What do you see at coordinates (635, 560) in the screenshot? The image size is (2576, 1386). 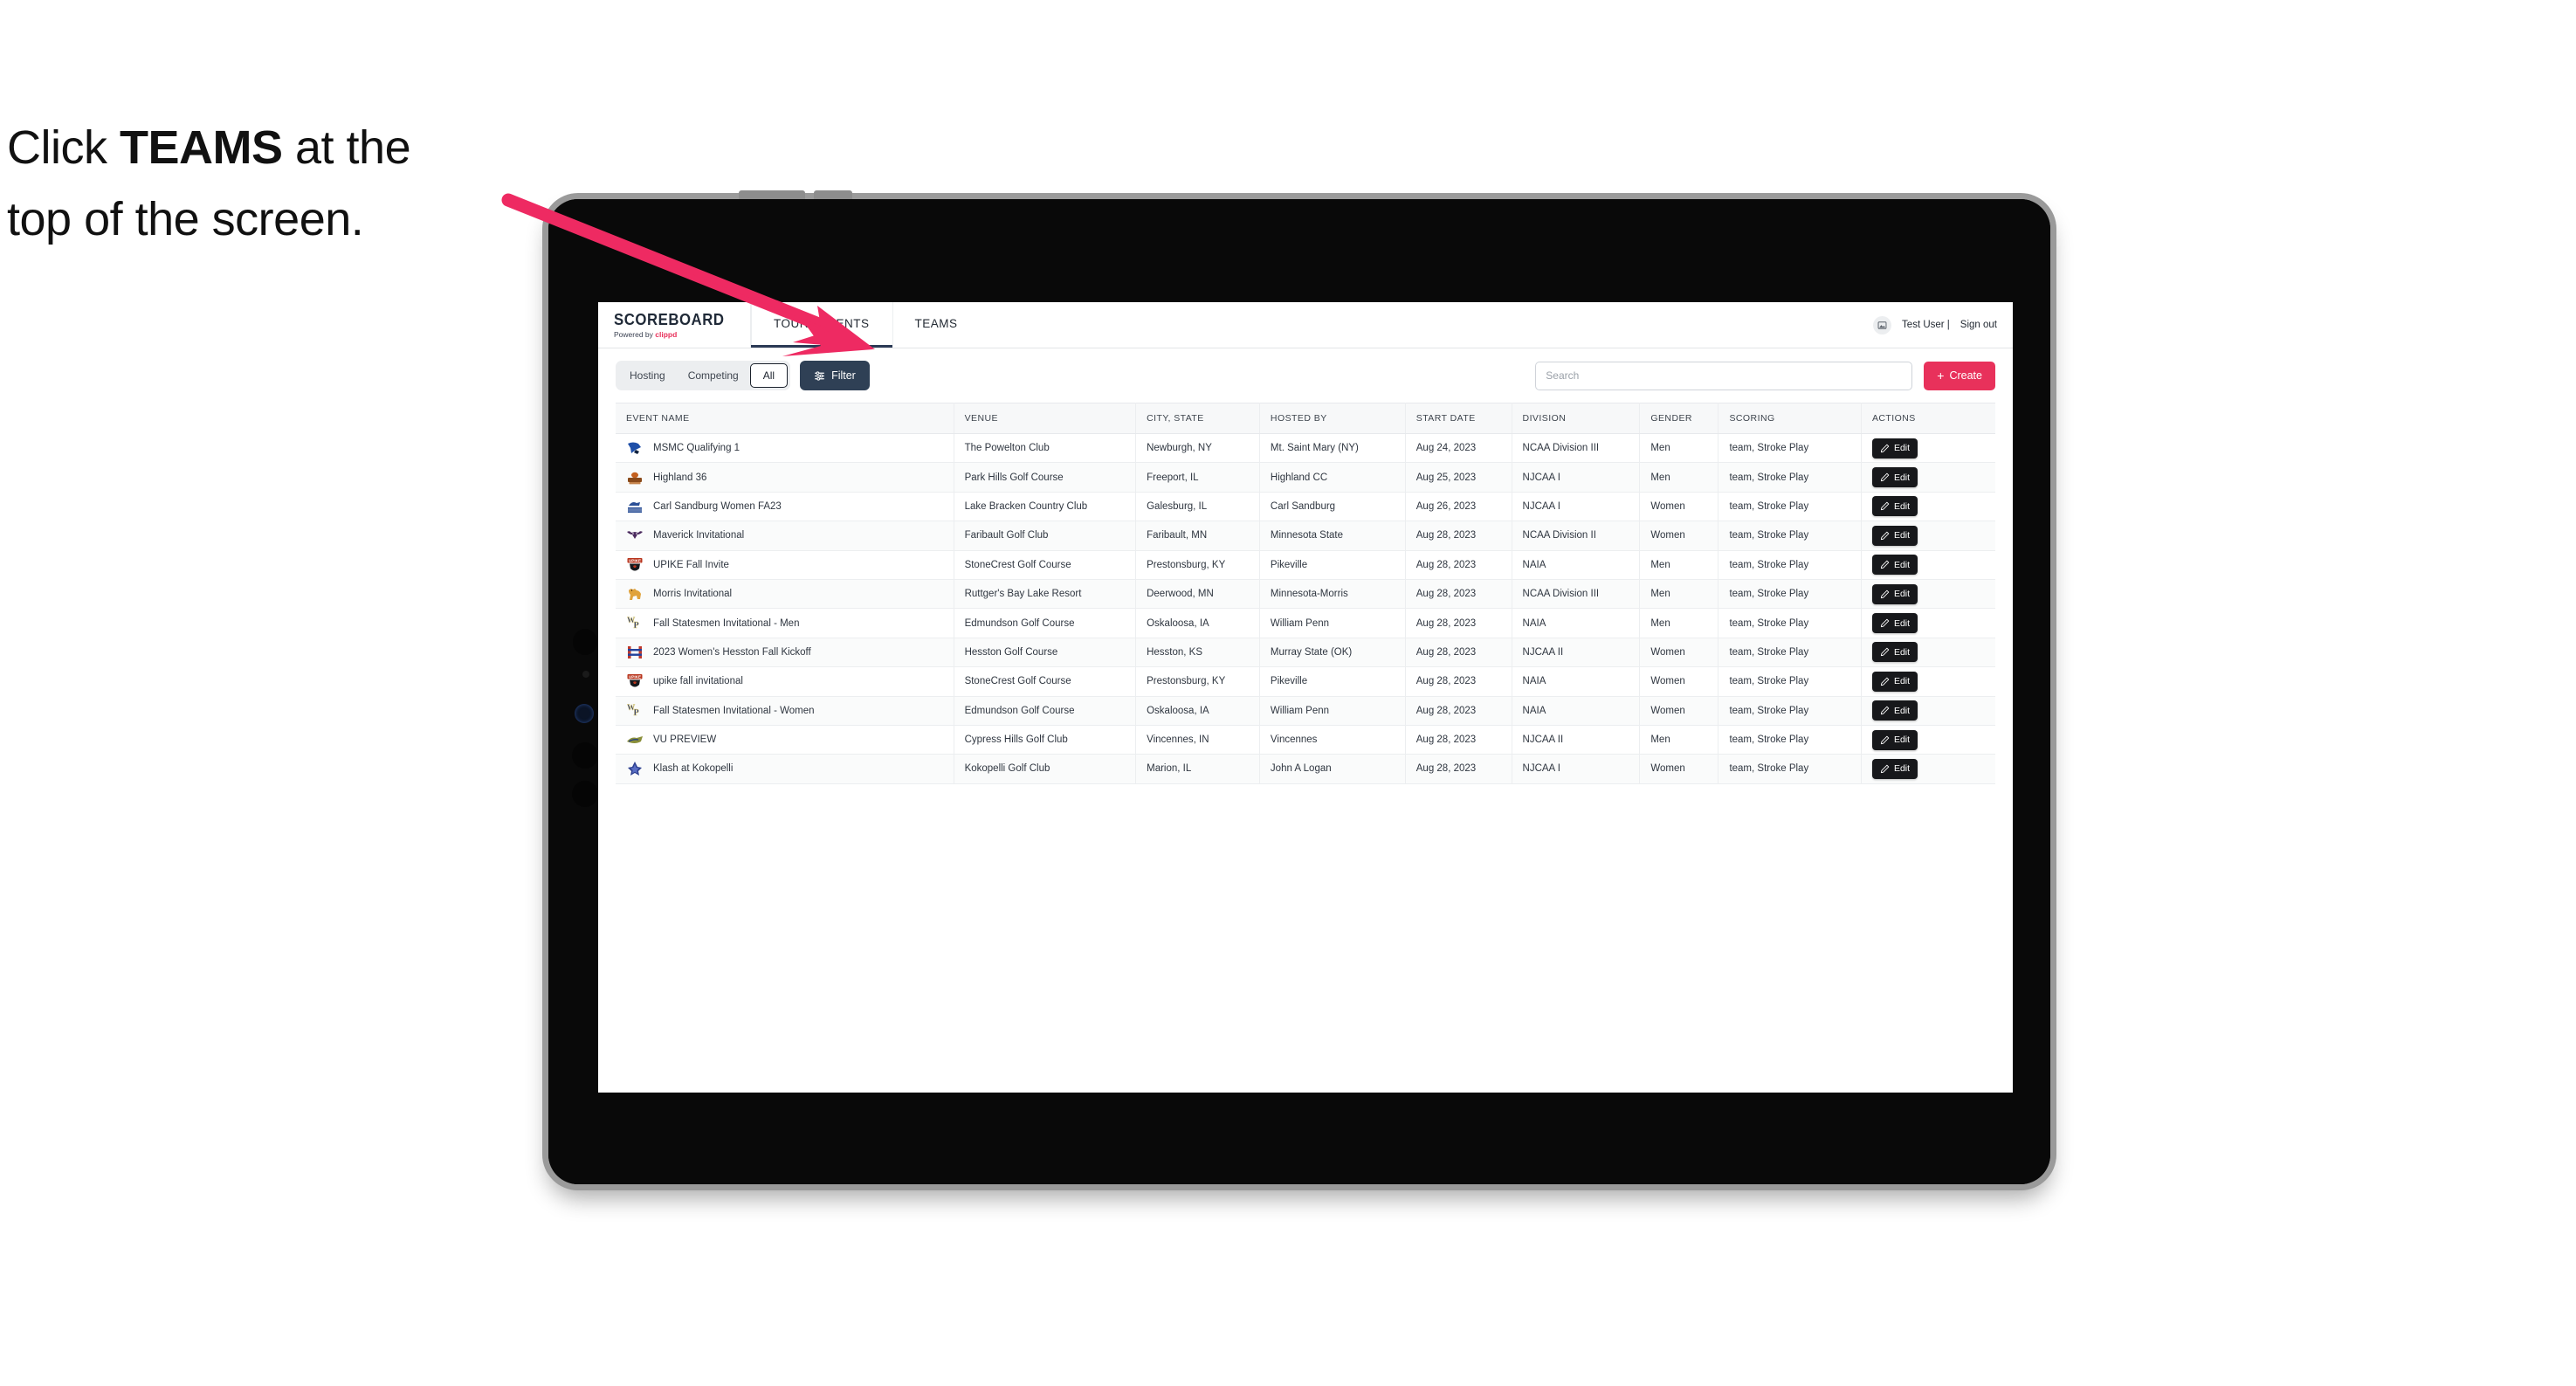 I see `svg-text: UPIKE` at bounding box center [635, 560].